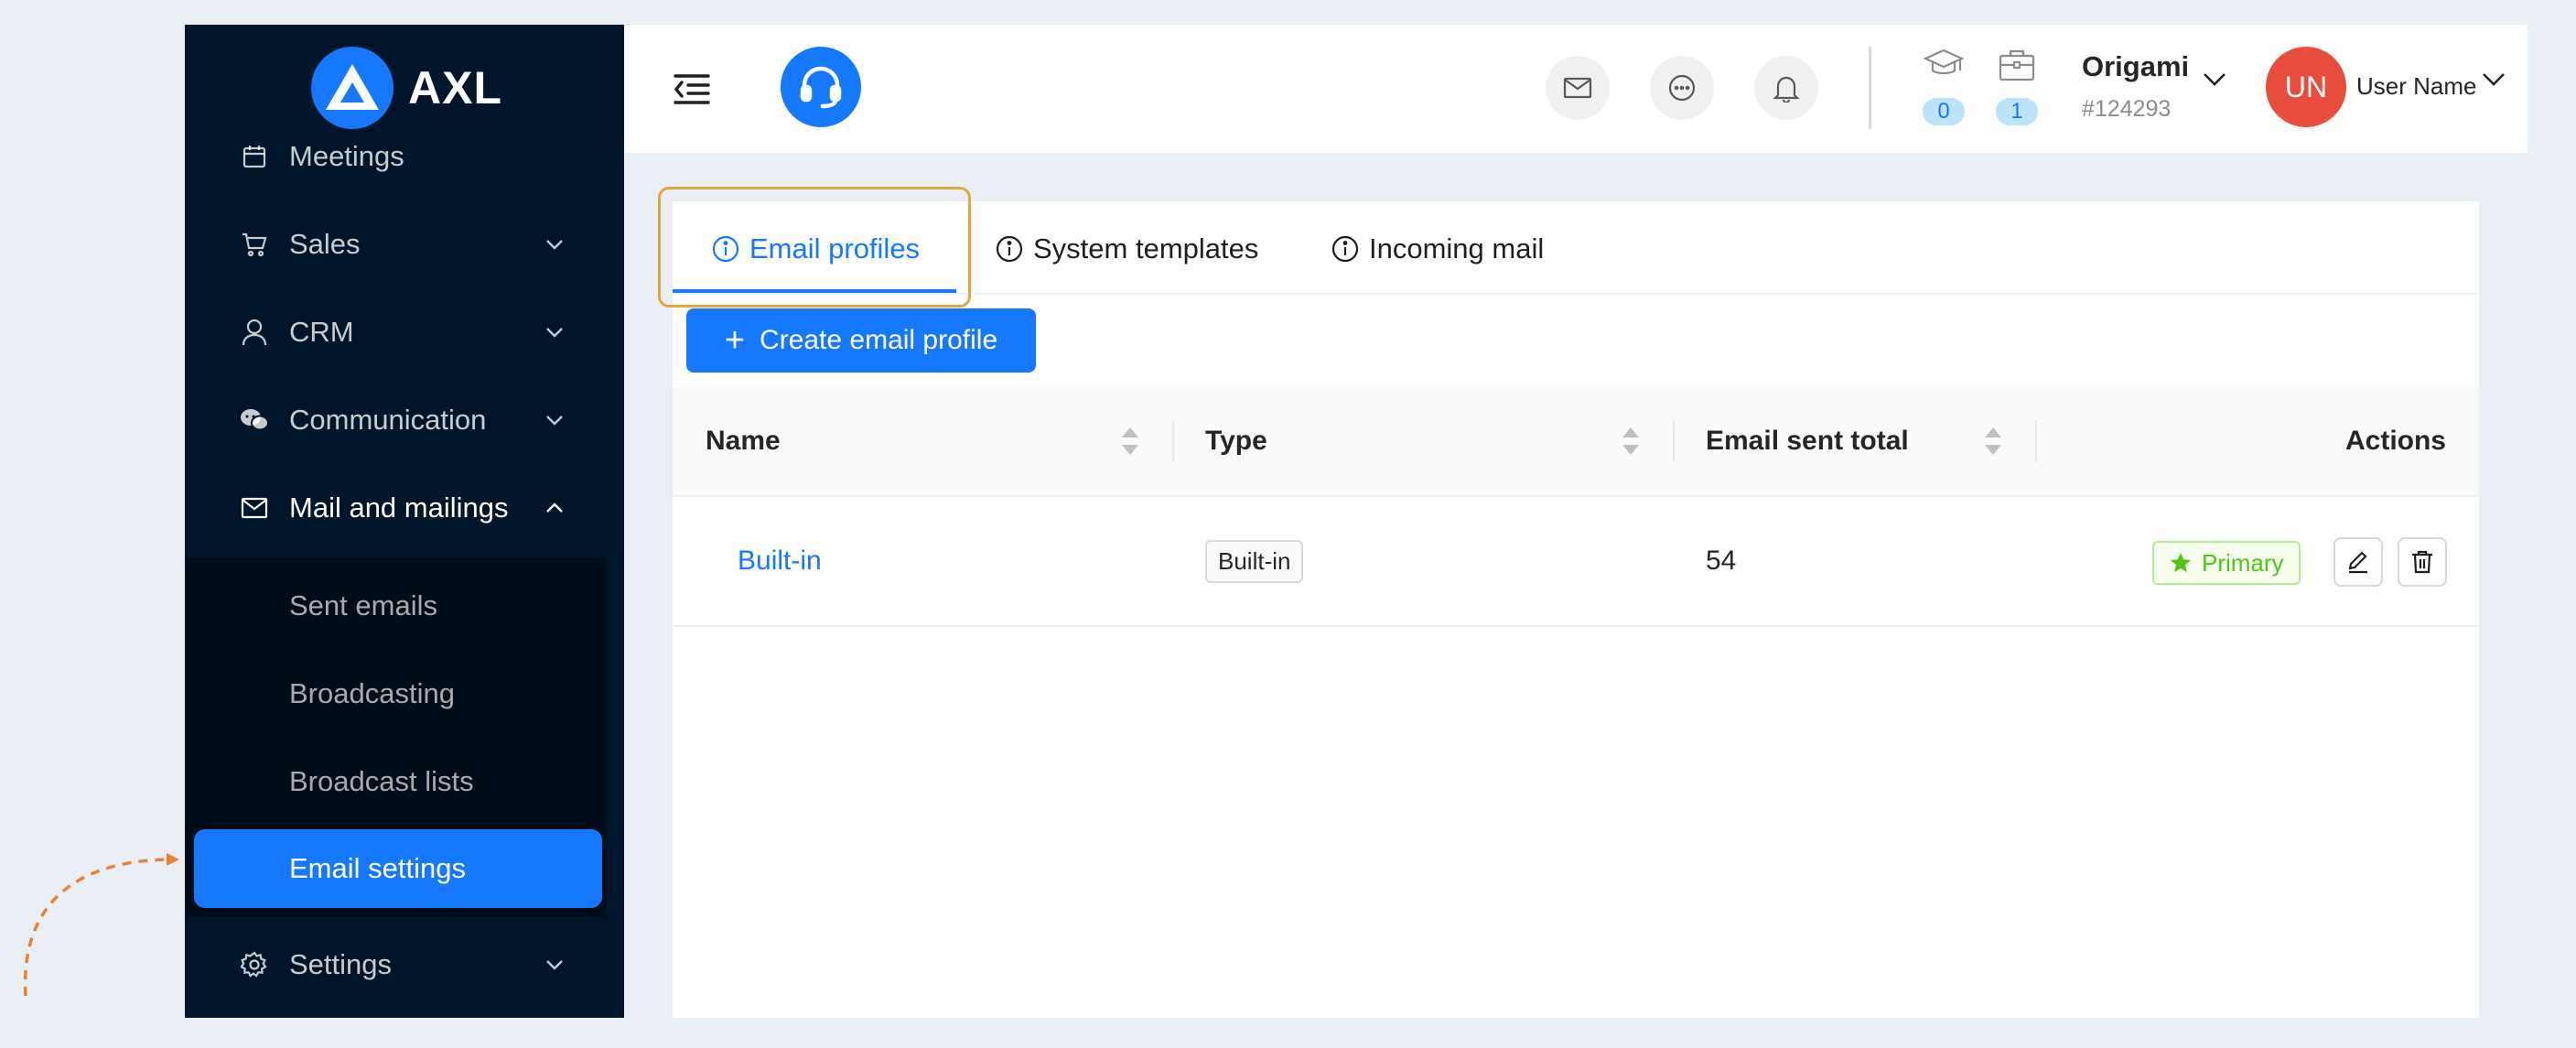  I want to click on menu-collapse-icon, so click(692, 89).